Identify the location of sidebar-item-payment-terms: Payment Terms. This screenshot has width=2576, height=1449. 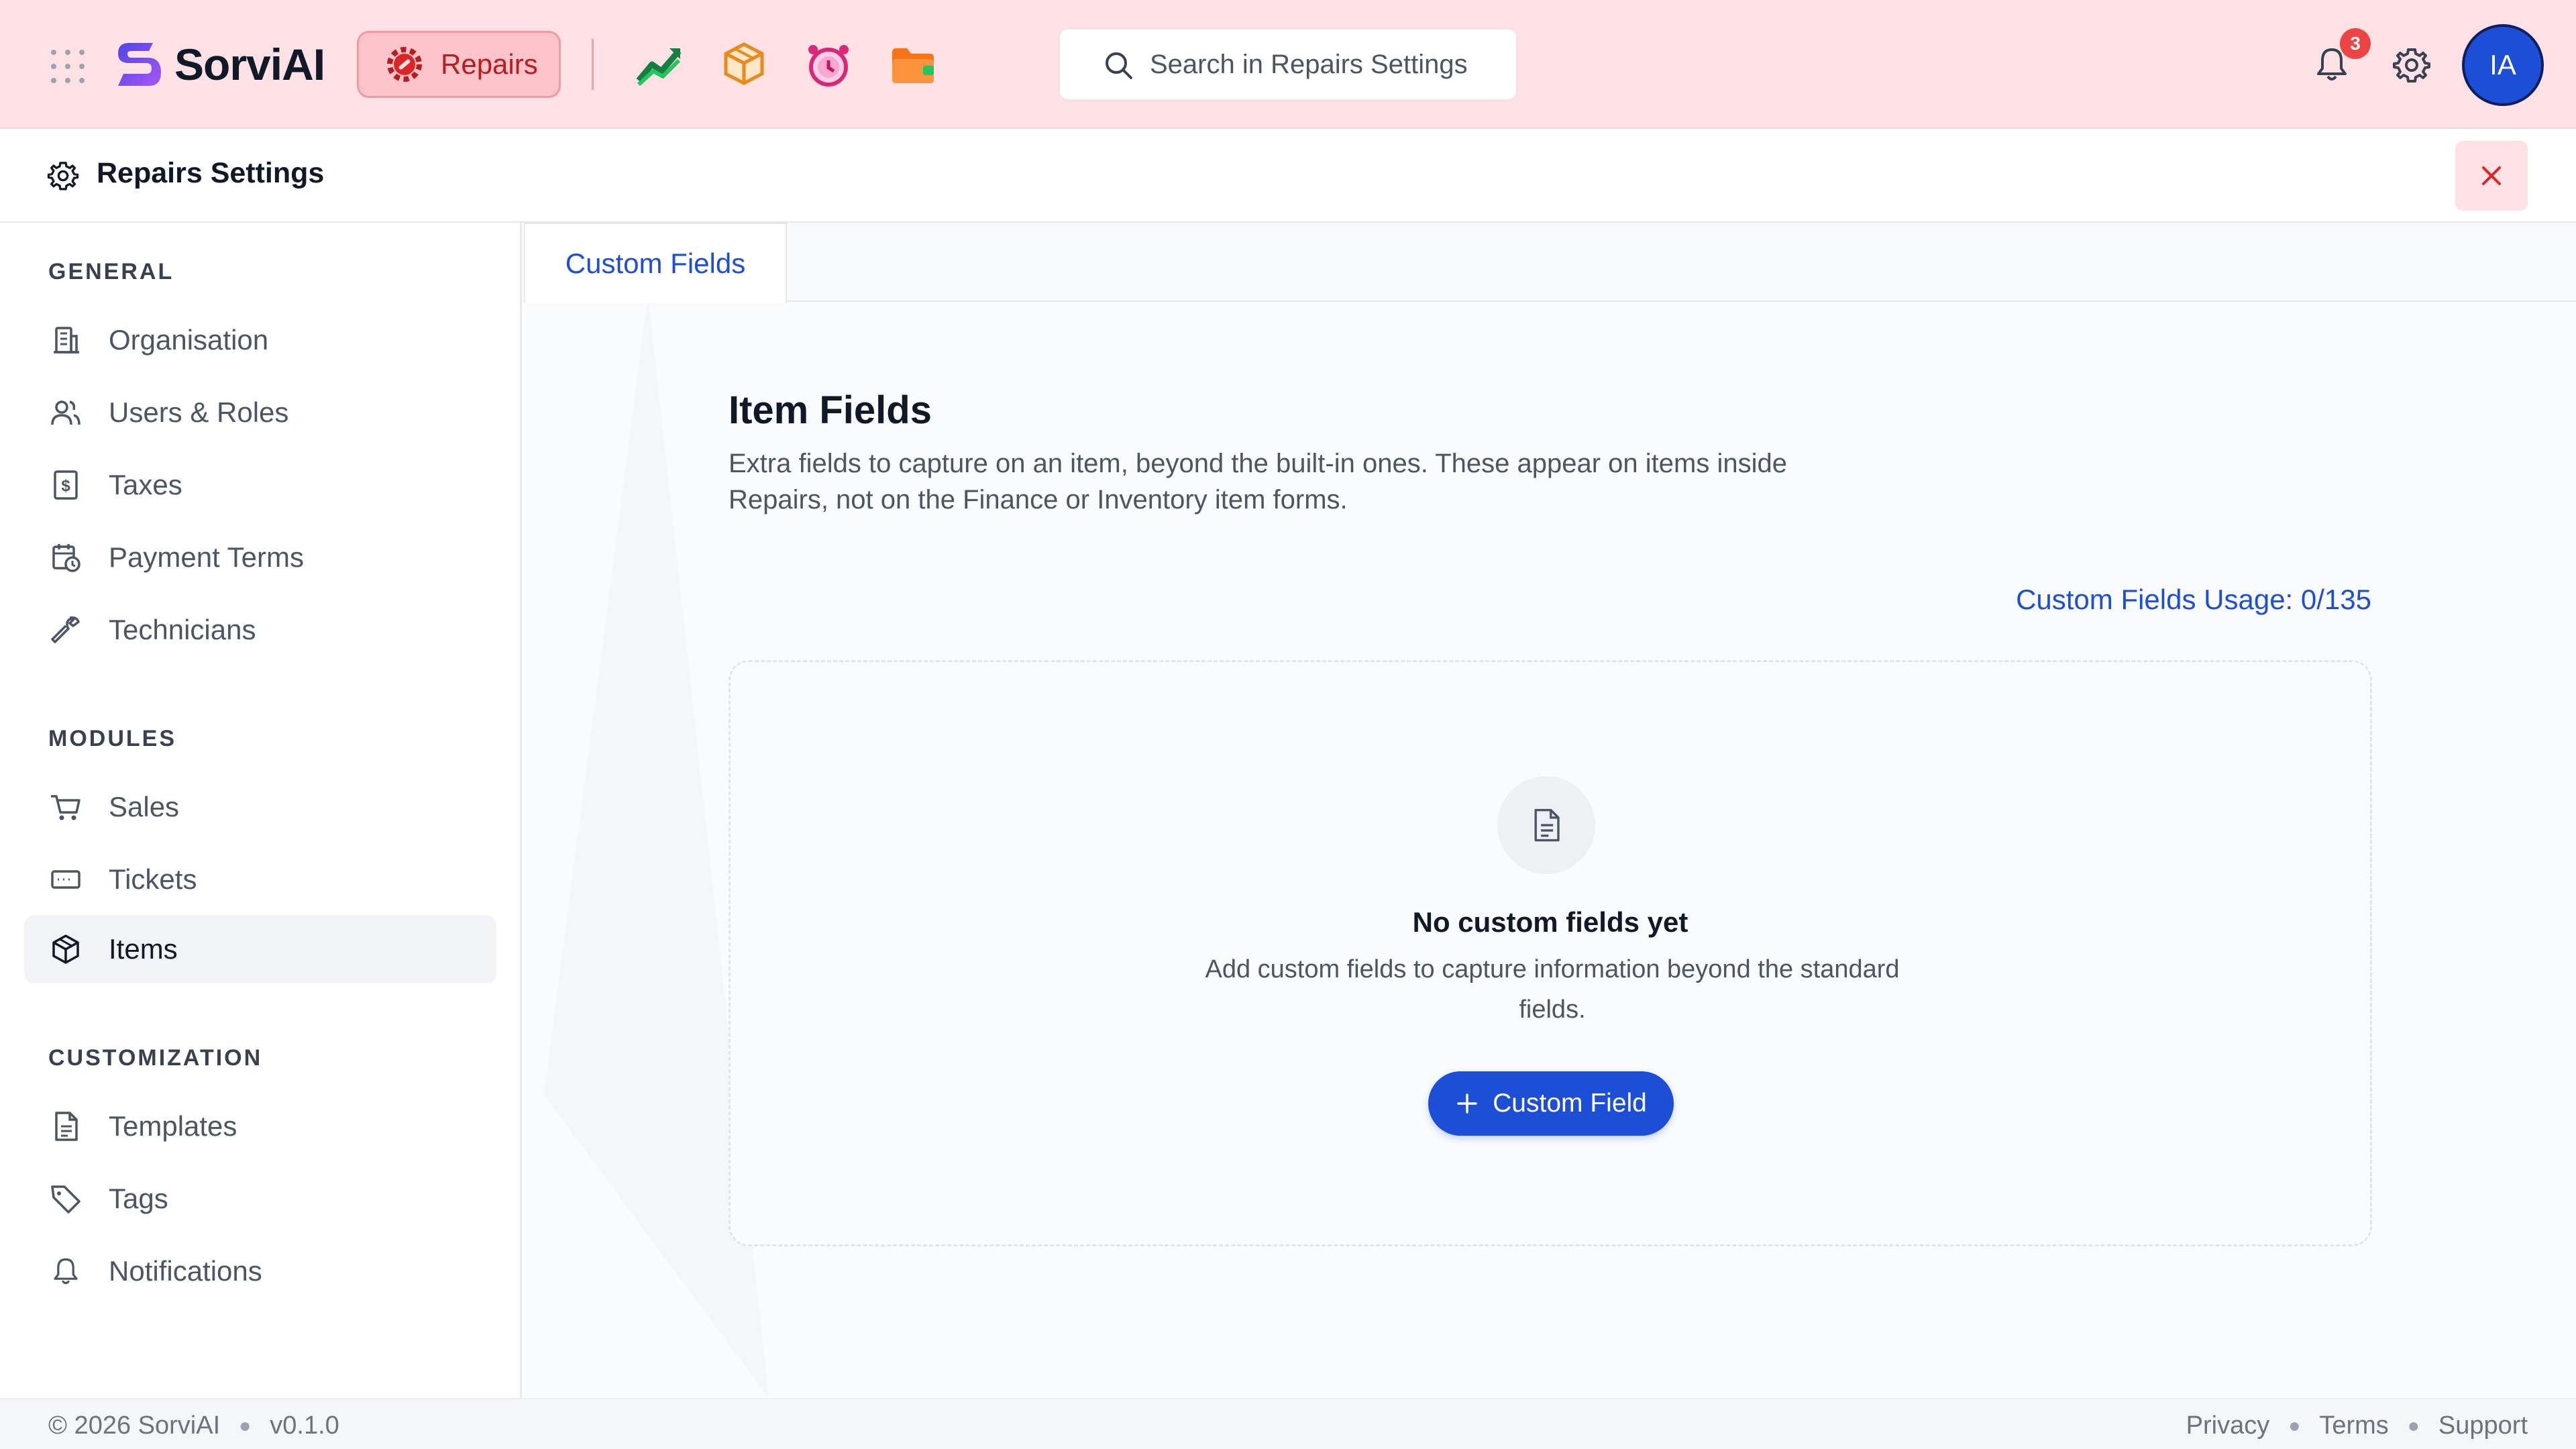
(260, 557).